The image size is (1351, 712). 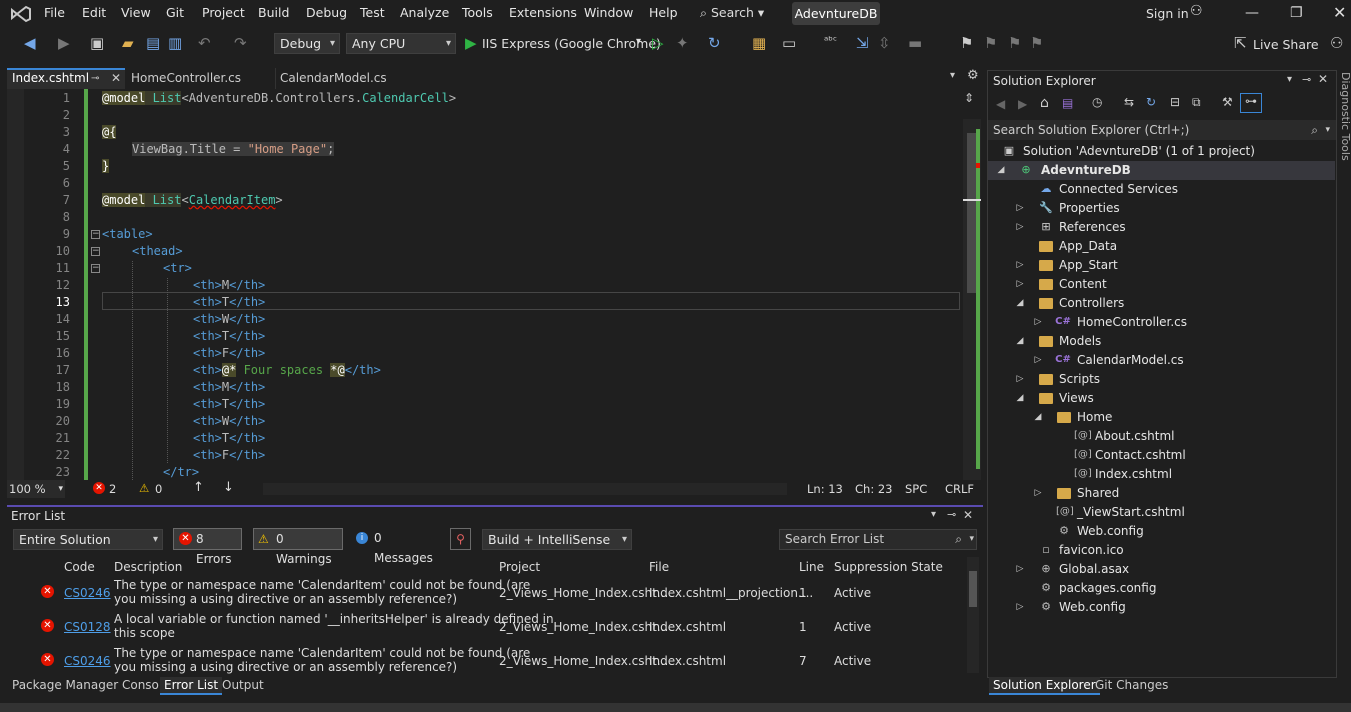 What do you see at coordinates (873, 489) in the screenshot?
I see `column-indicator: Ch: 23` at bounding box center [873, 489].